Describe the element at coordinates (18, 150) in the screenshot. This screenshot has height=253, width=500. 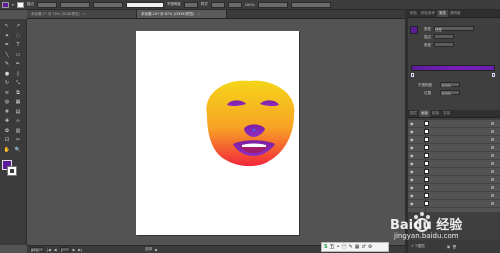
I see `zoom-tool-icon: 🔍` at that location.